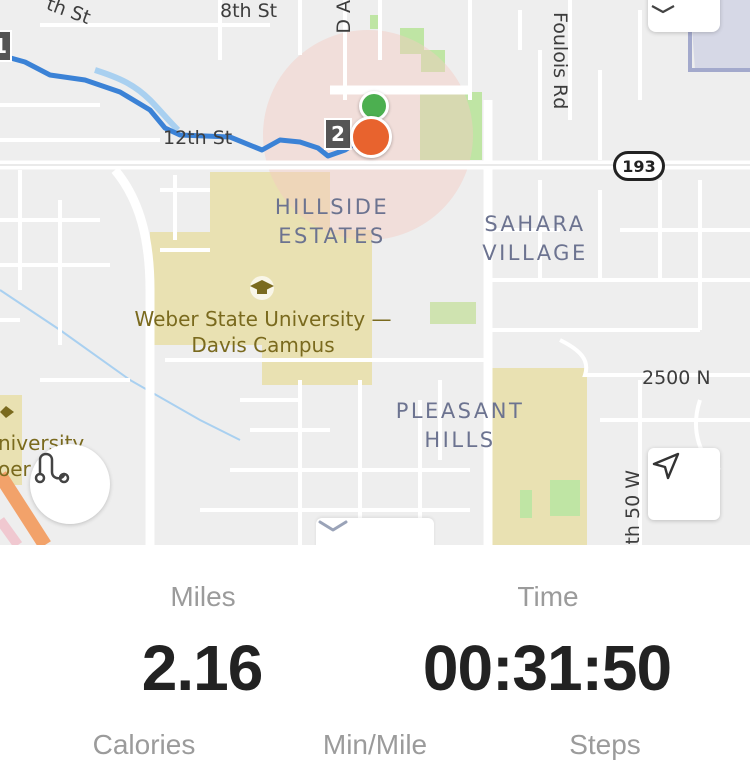 This screenshot has width=750, height=761. I want to click on campus-area-east, so click(539, 456).